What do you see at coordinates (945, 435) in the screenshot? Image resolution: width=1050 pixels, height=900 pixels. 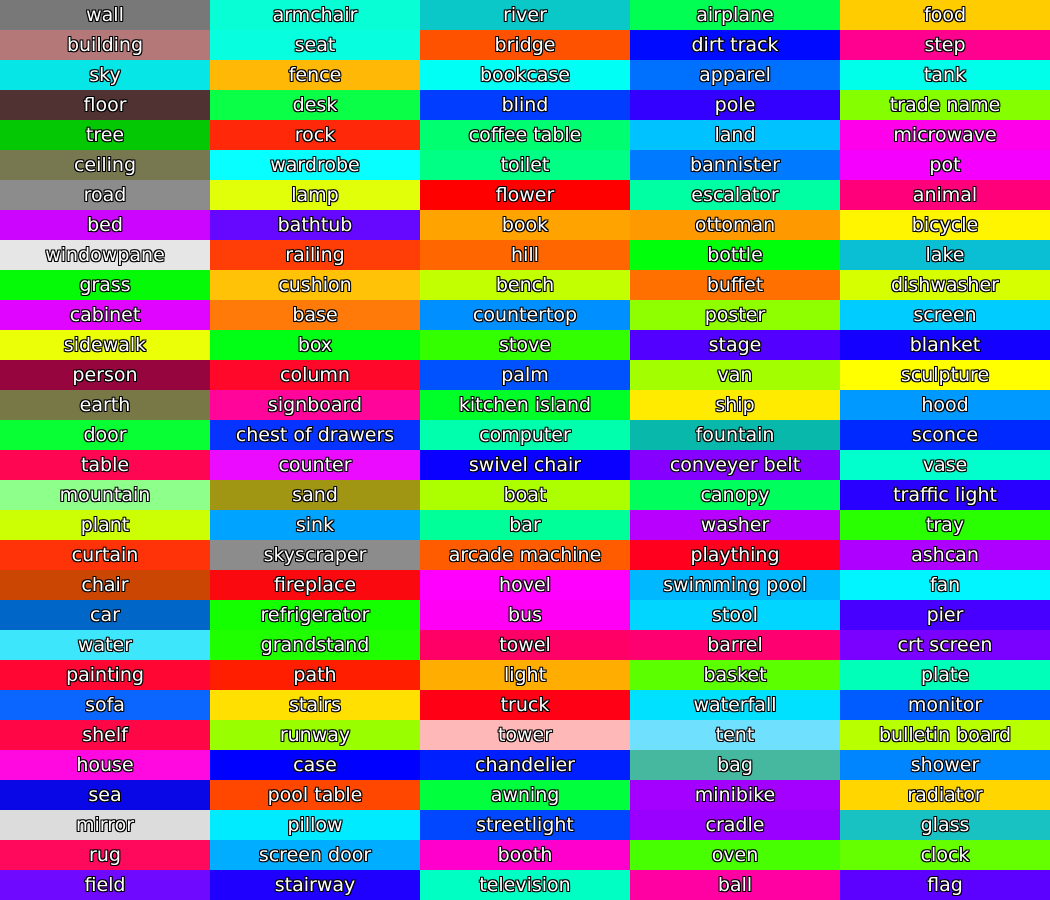 I see `legend-cell: sconce` at bounding box center [945, 435].